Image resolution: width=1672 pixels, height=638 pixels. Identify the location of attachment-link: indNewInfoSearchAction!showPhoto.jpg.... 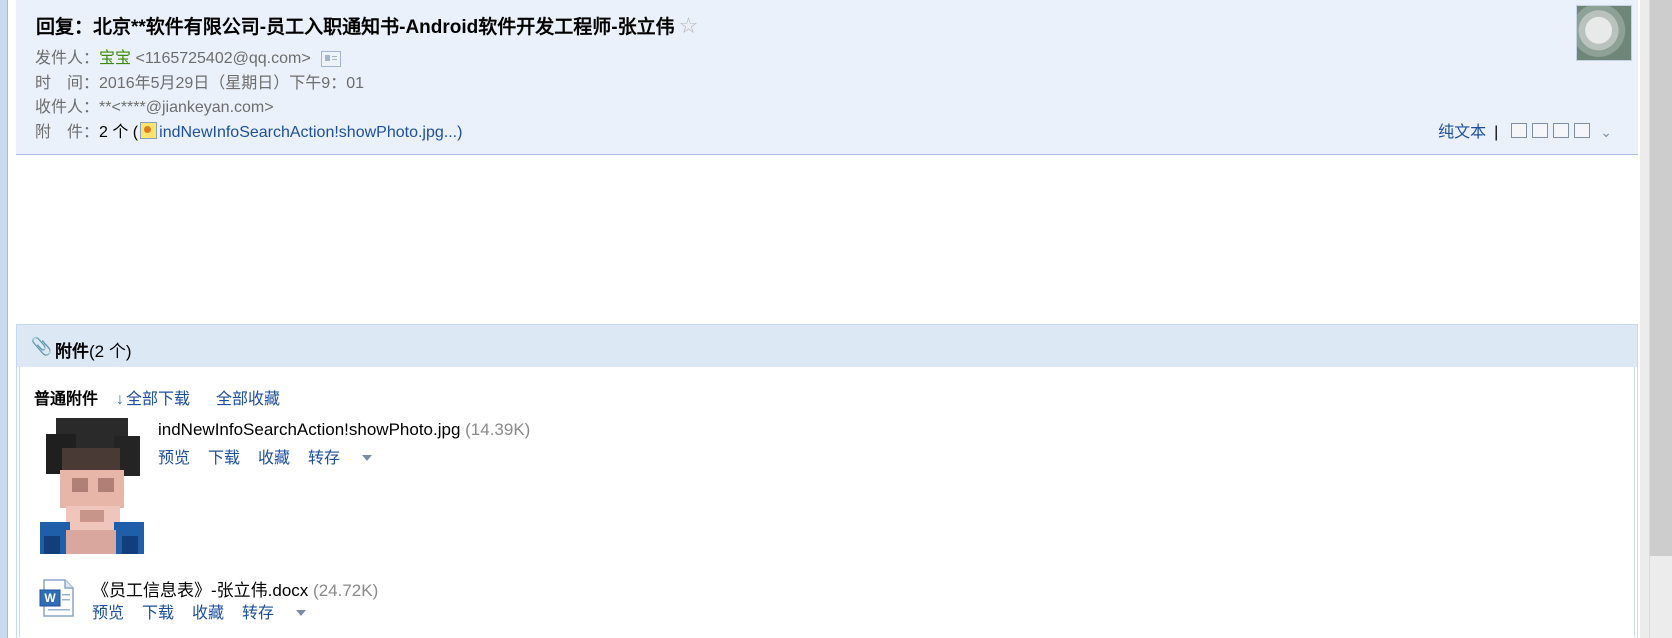
(308, 132).